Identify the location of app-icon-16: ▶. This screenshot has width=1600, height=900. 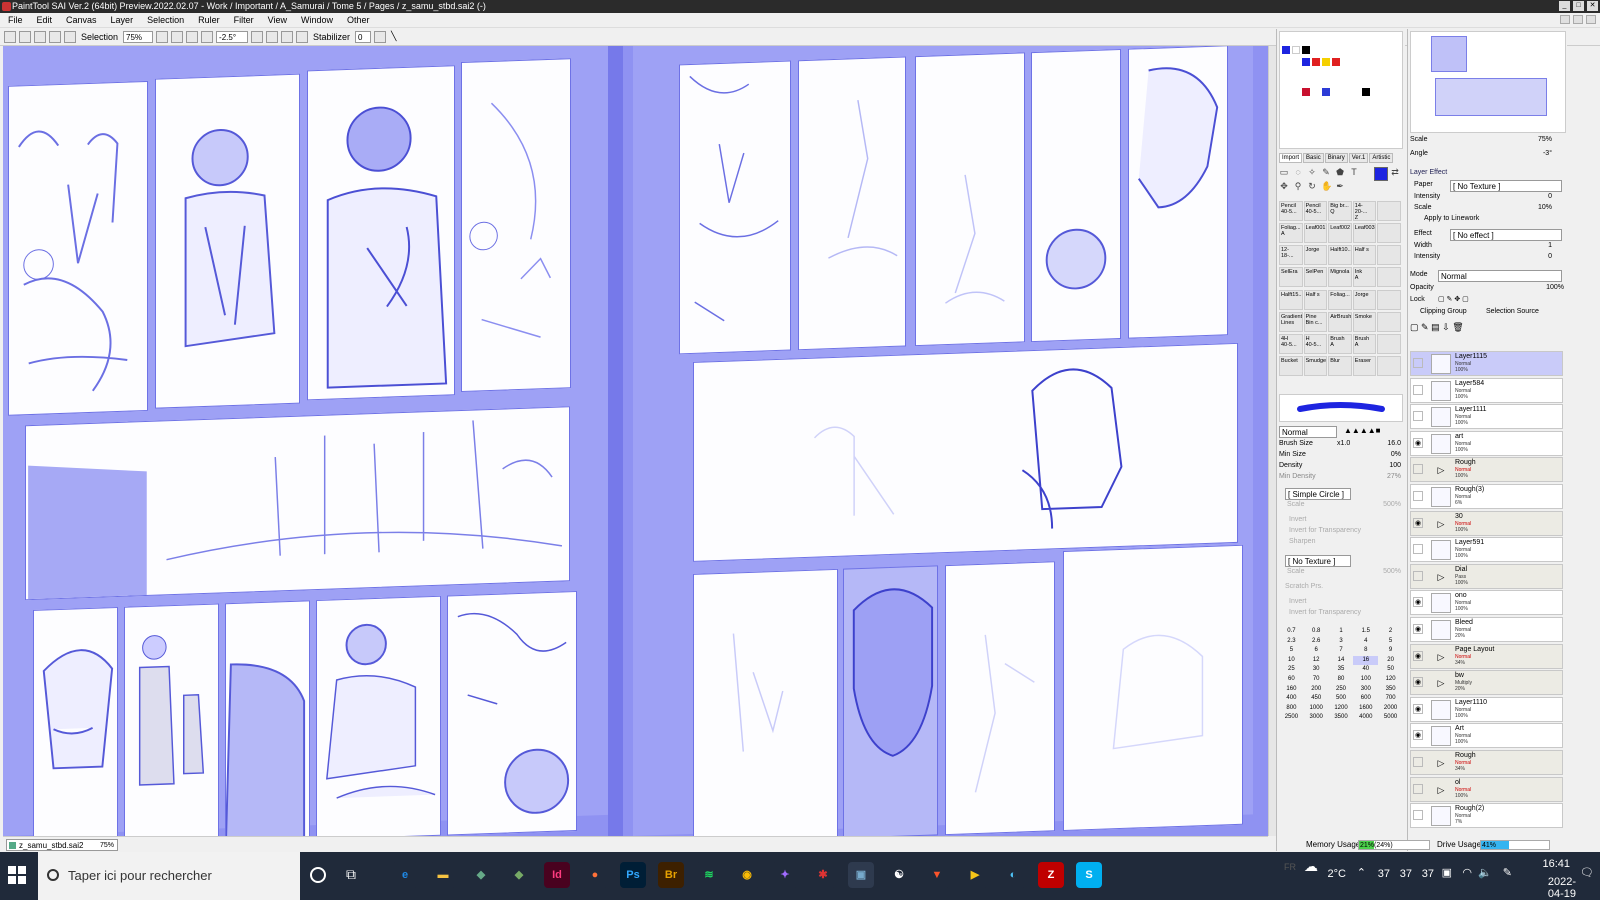
(975, 875).